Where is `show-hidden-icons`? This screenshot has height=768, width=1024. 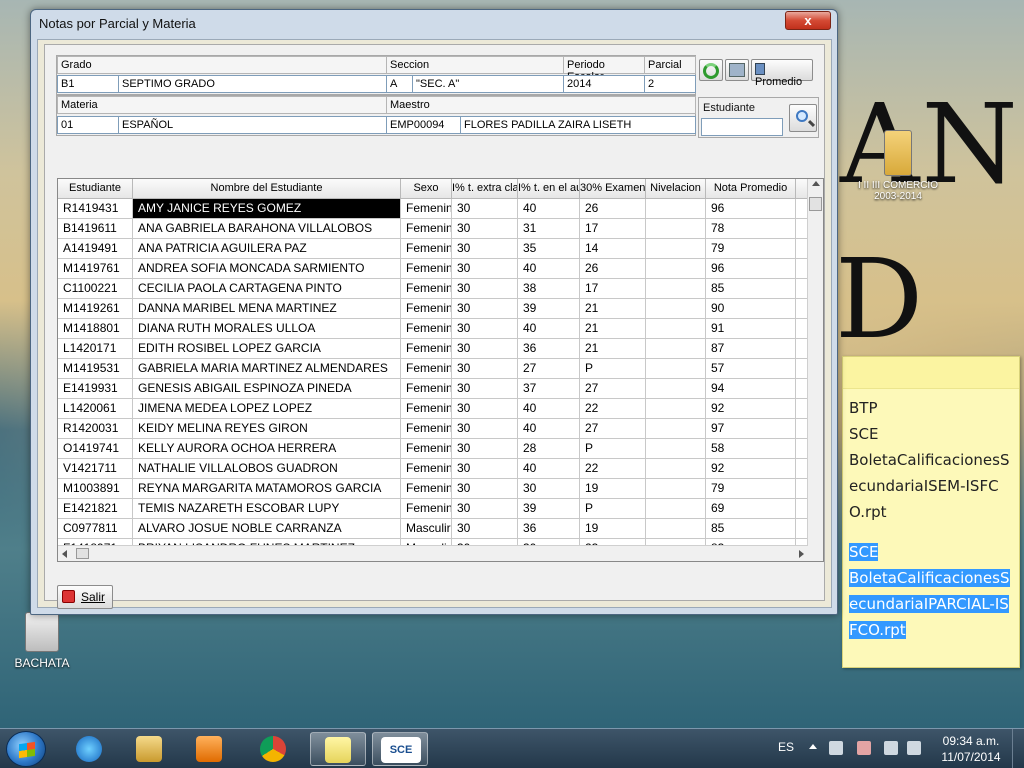
show-hidden-icons is located at coordinates (813, 746).